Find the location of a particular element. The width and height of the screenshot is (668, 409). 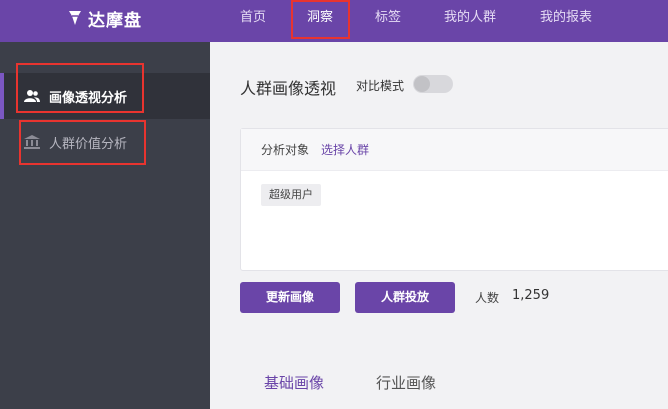

target-panel-header: 分析对象 选择人群 is located at coordinates (454, 150).